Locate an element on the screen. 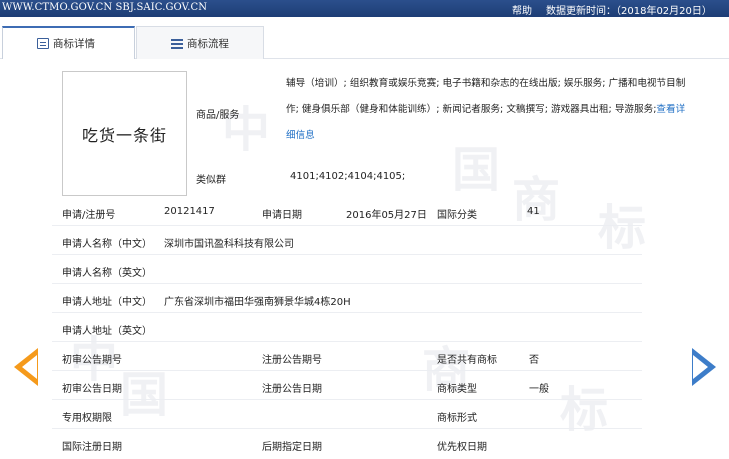  tab-trademark-detail: 商标详情 is located at coordinates (68, 42).